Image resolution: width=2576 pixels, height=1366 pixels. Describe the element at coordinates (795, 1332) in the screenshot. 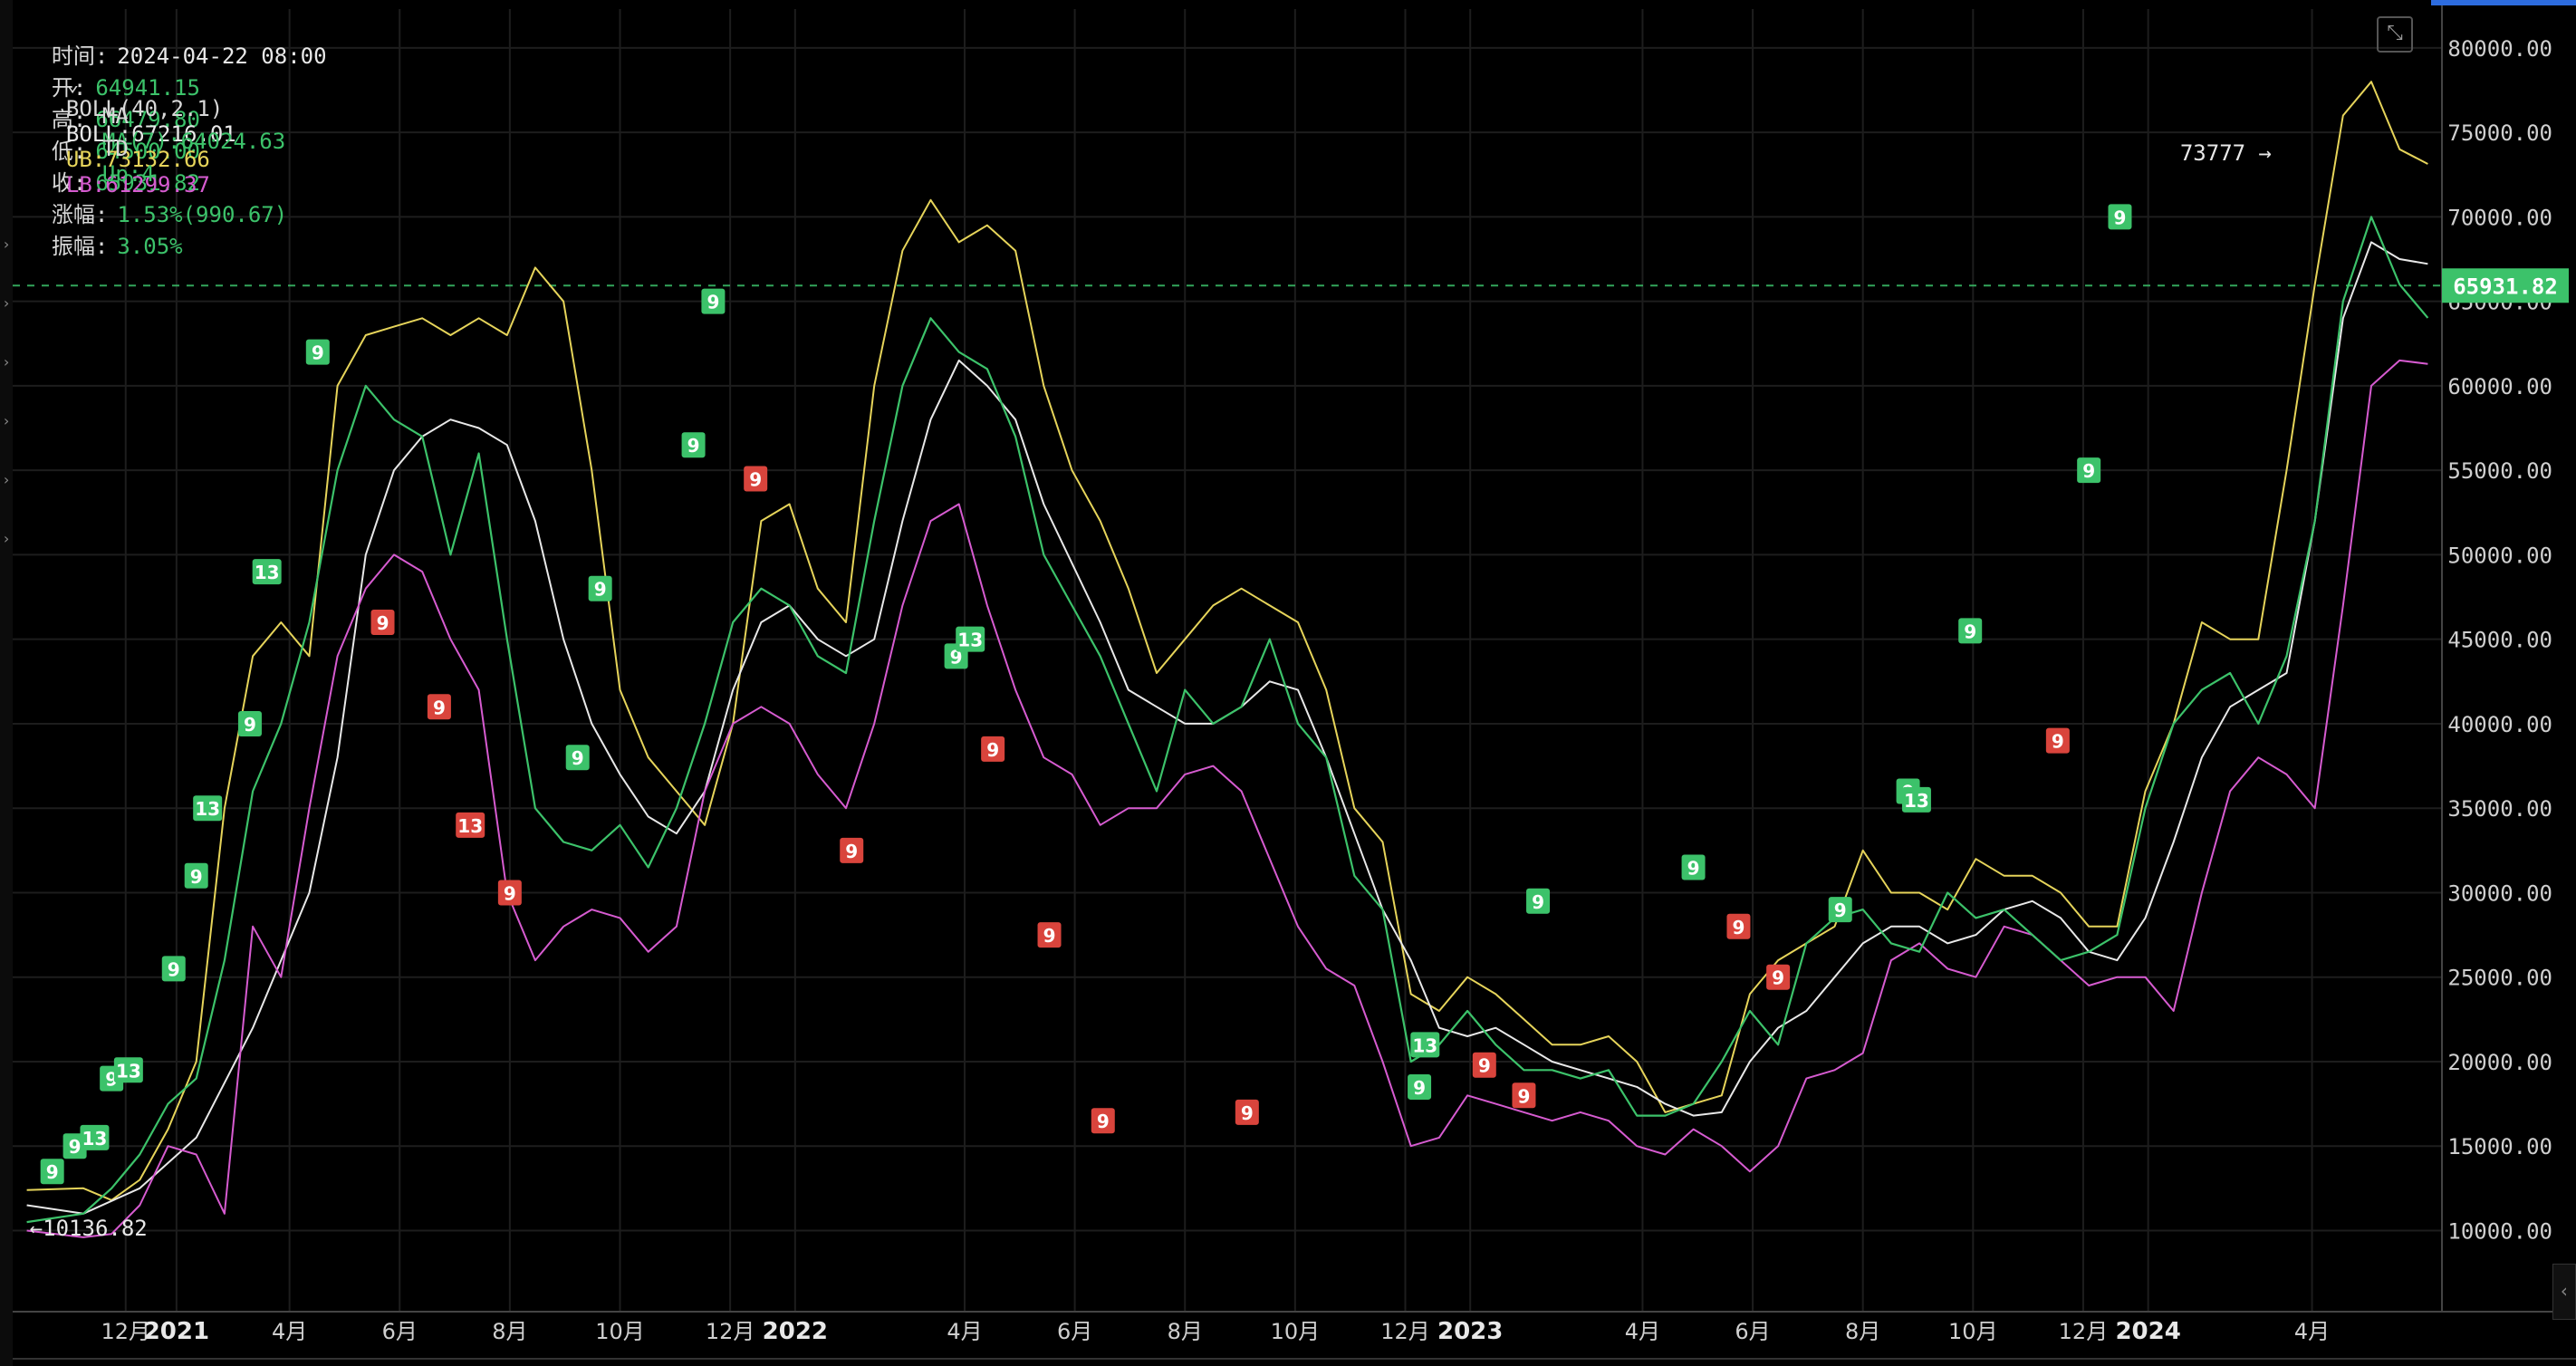

I see `x-tick-label: 2022` at that location.